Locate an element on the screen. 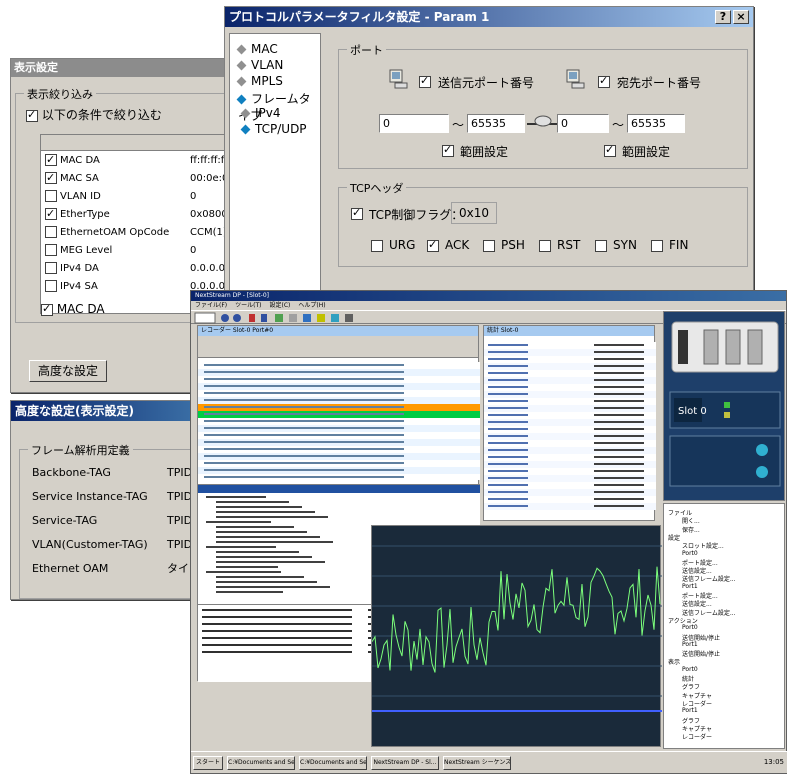 Image resolution: width=787 pixels, height=774 pixels. protocol-tree-item: MAC is located at coordinates (257, 49).